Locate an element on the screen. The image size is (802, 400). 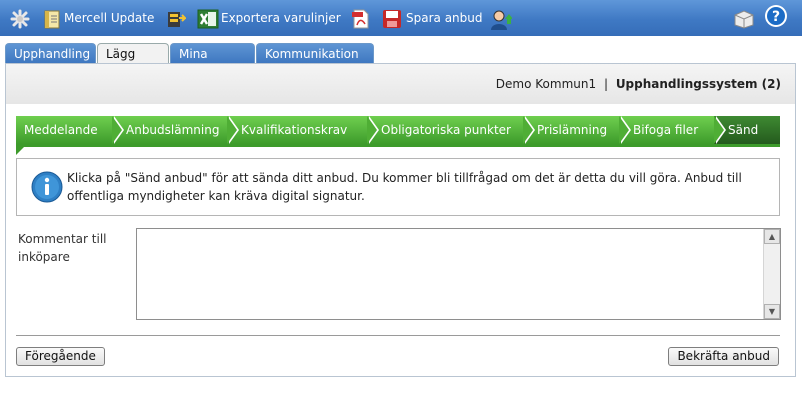
step-prislamning: Prislämning is located at coordinates (577, 130).